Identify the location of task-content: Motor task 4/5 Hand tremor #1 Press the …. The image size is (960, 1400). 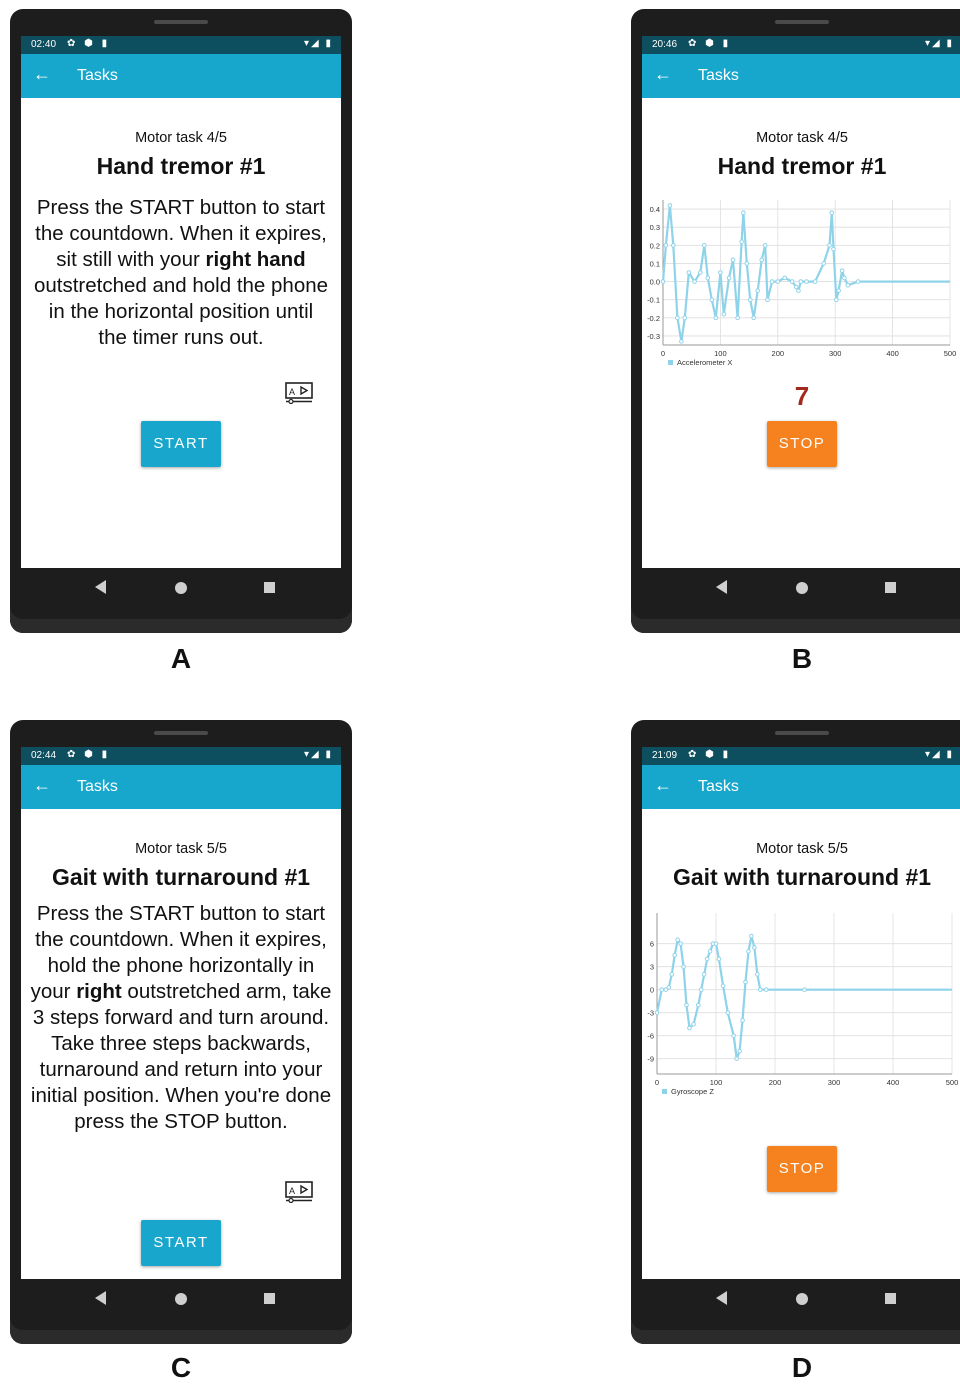
(181, 333).